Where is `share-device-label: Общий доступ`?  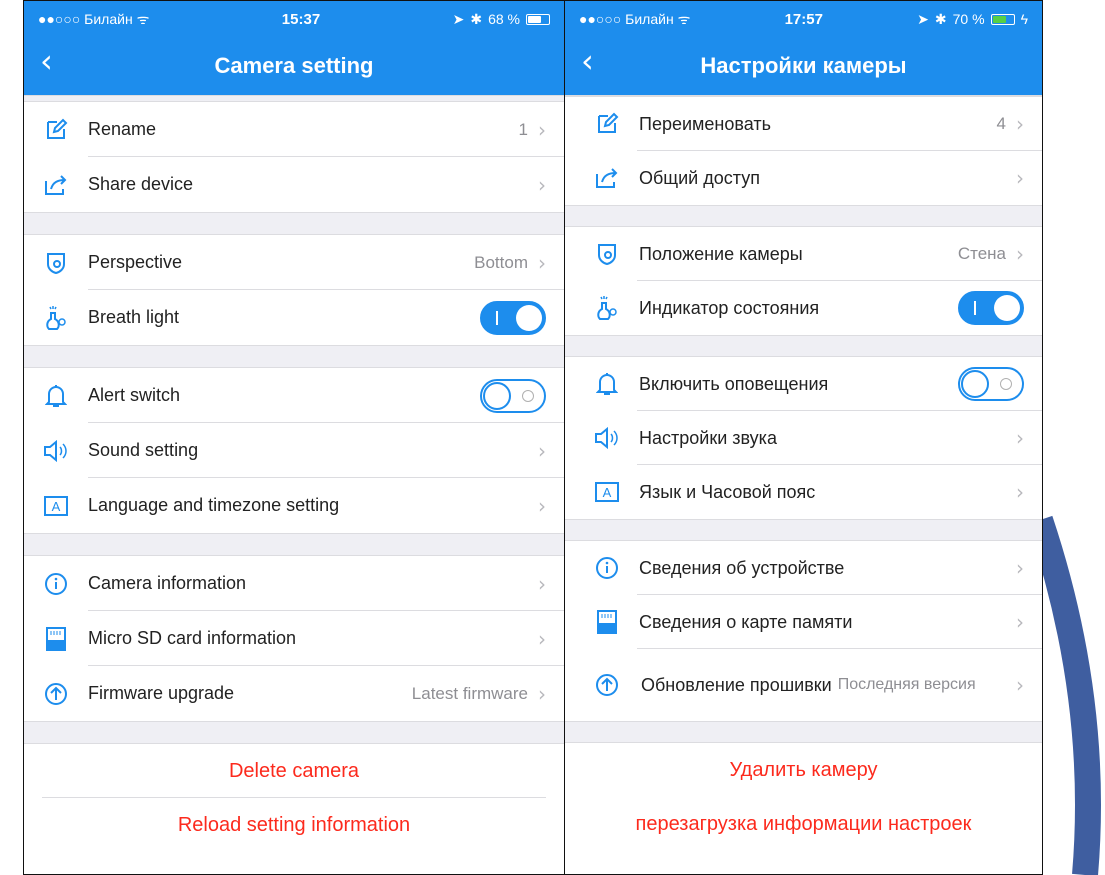
share-device-label: Общий доступ is located at coordinates (699, 177).